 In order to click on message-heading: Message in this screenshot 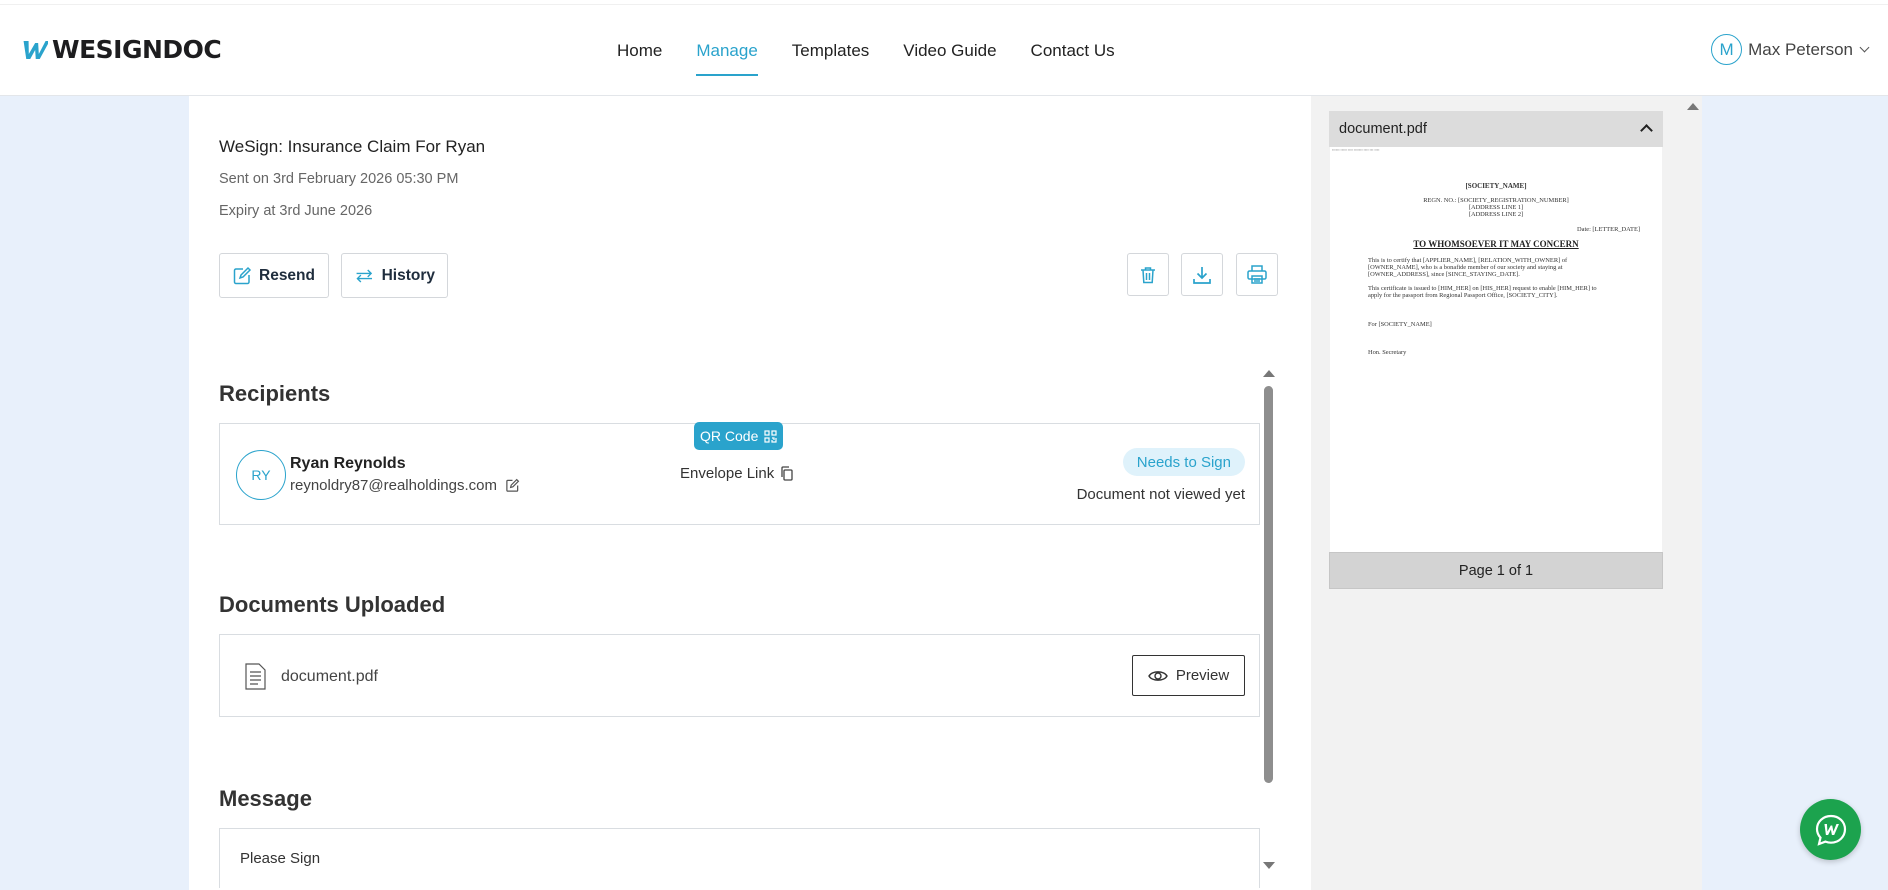, I will do `click(265, 798)`.